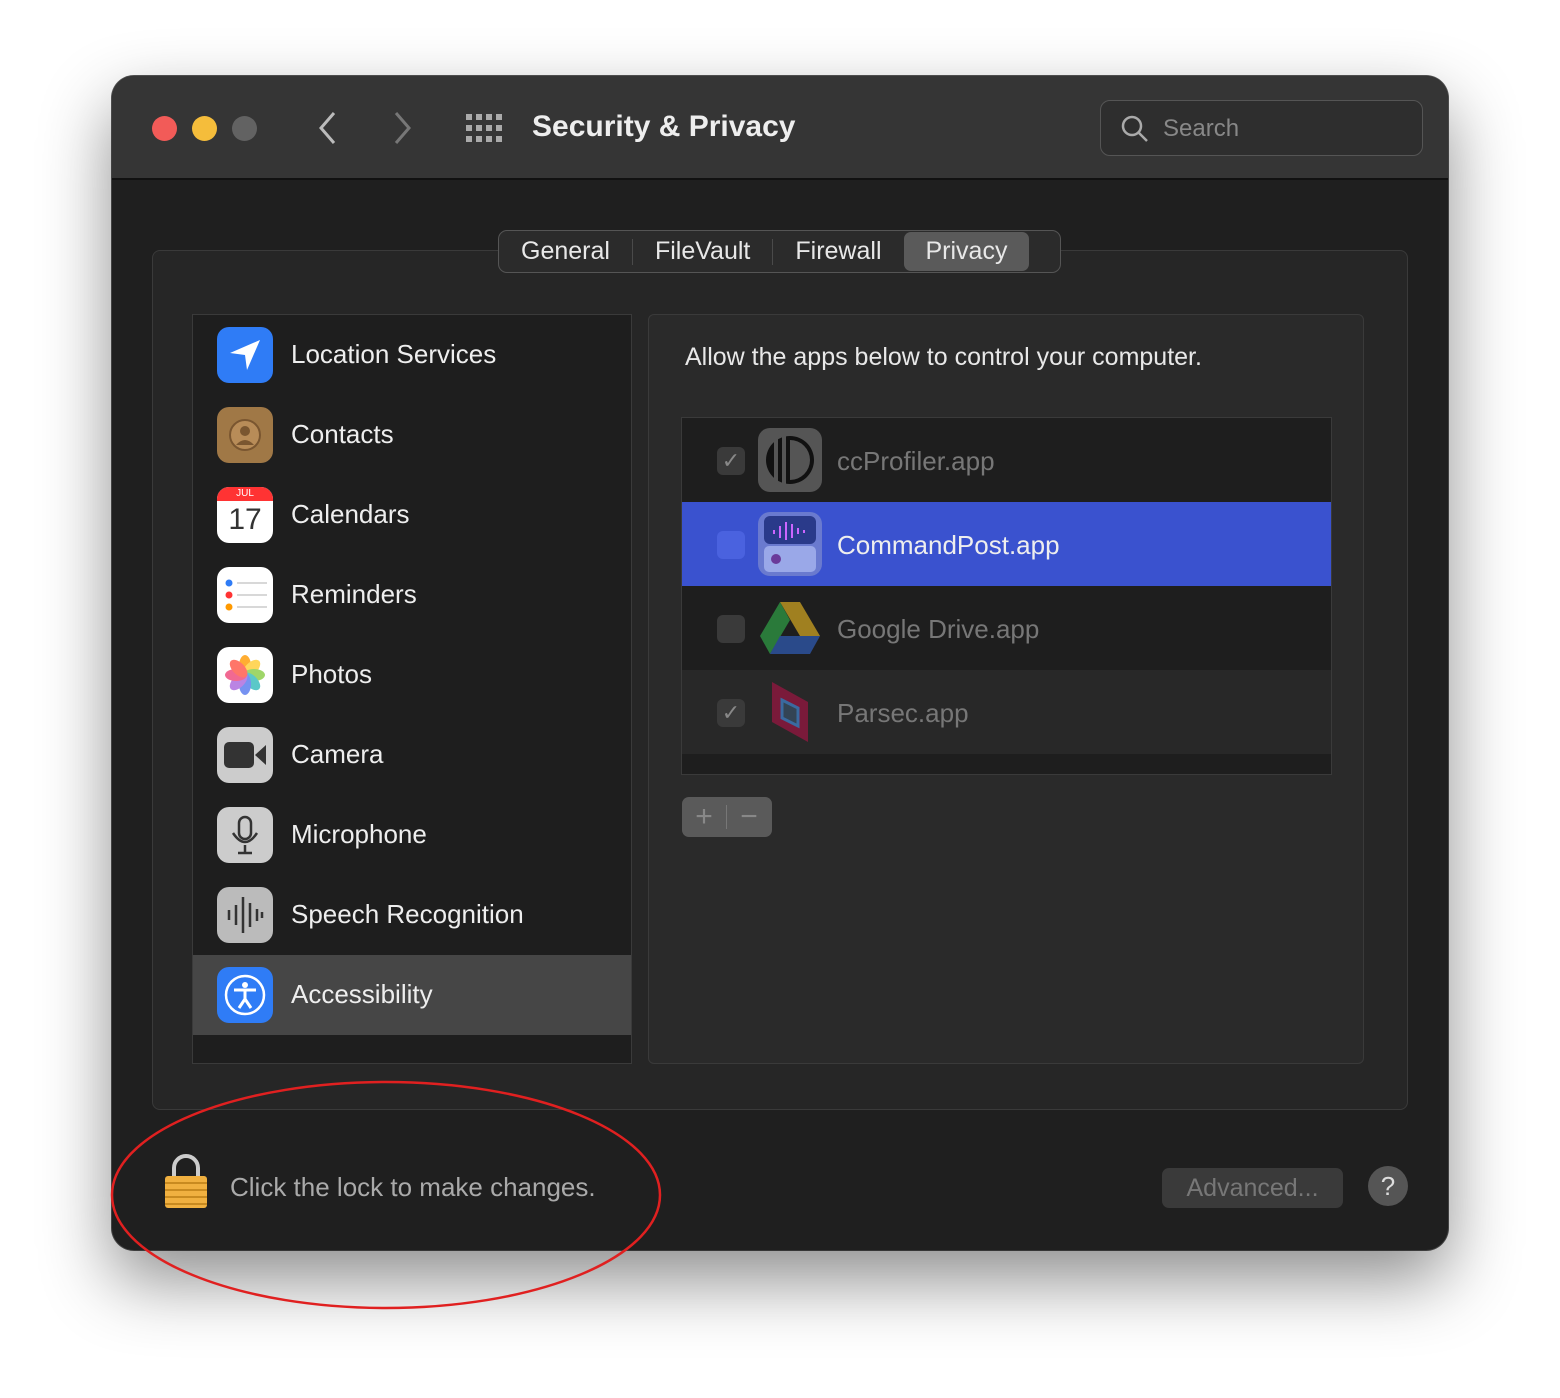 Image resolution: width=1560 pixels, height=1398 pixels. What do you see at coordinates (245, 675) in the screenshot?
I see `photos-icon` at bounding box center [245, 675].